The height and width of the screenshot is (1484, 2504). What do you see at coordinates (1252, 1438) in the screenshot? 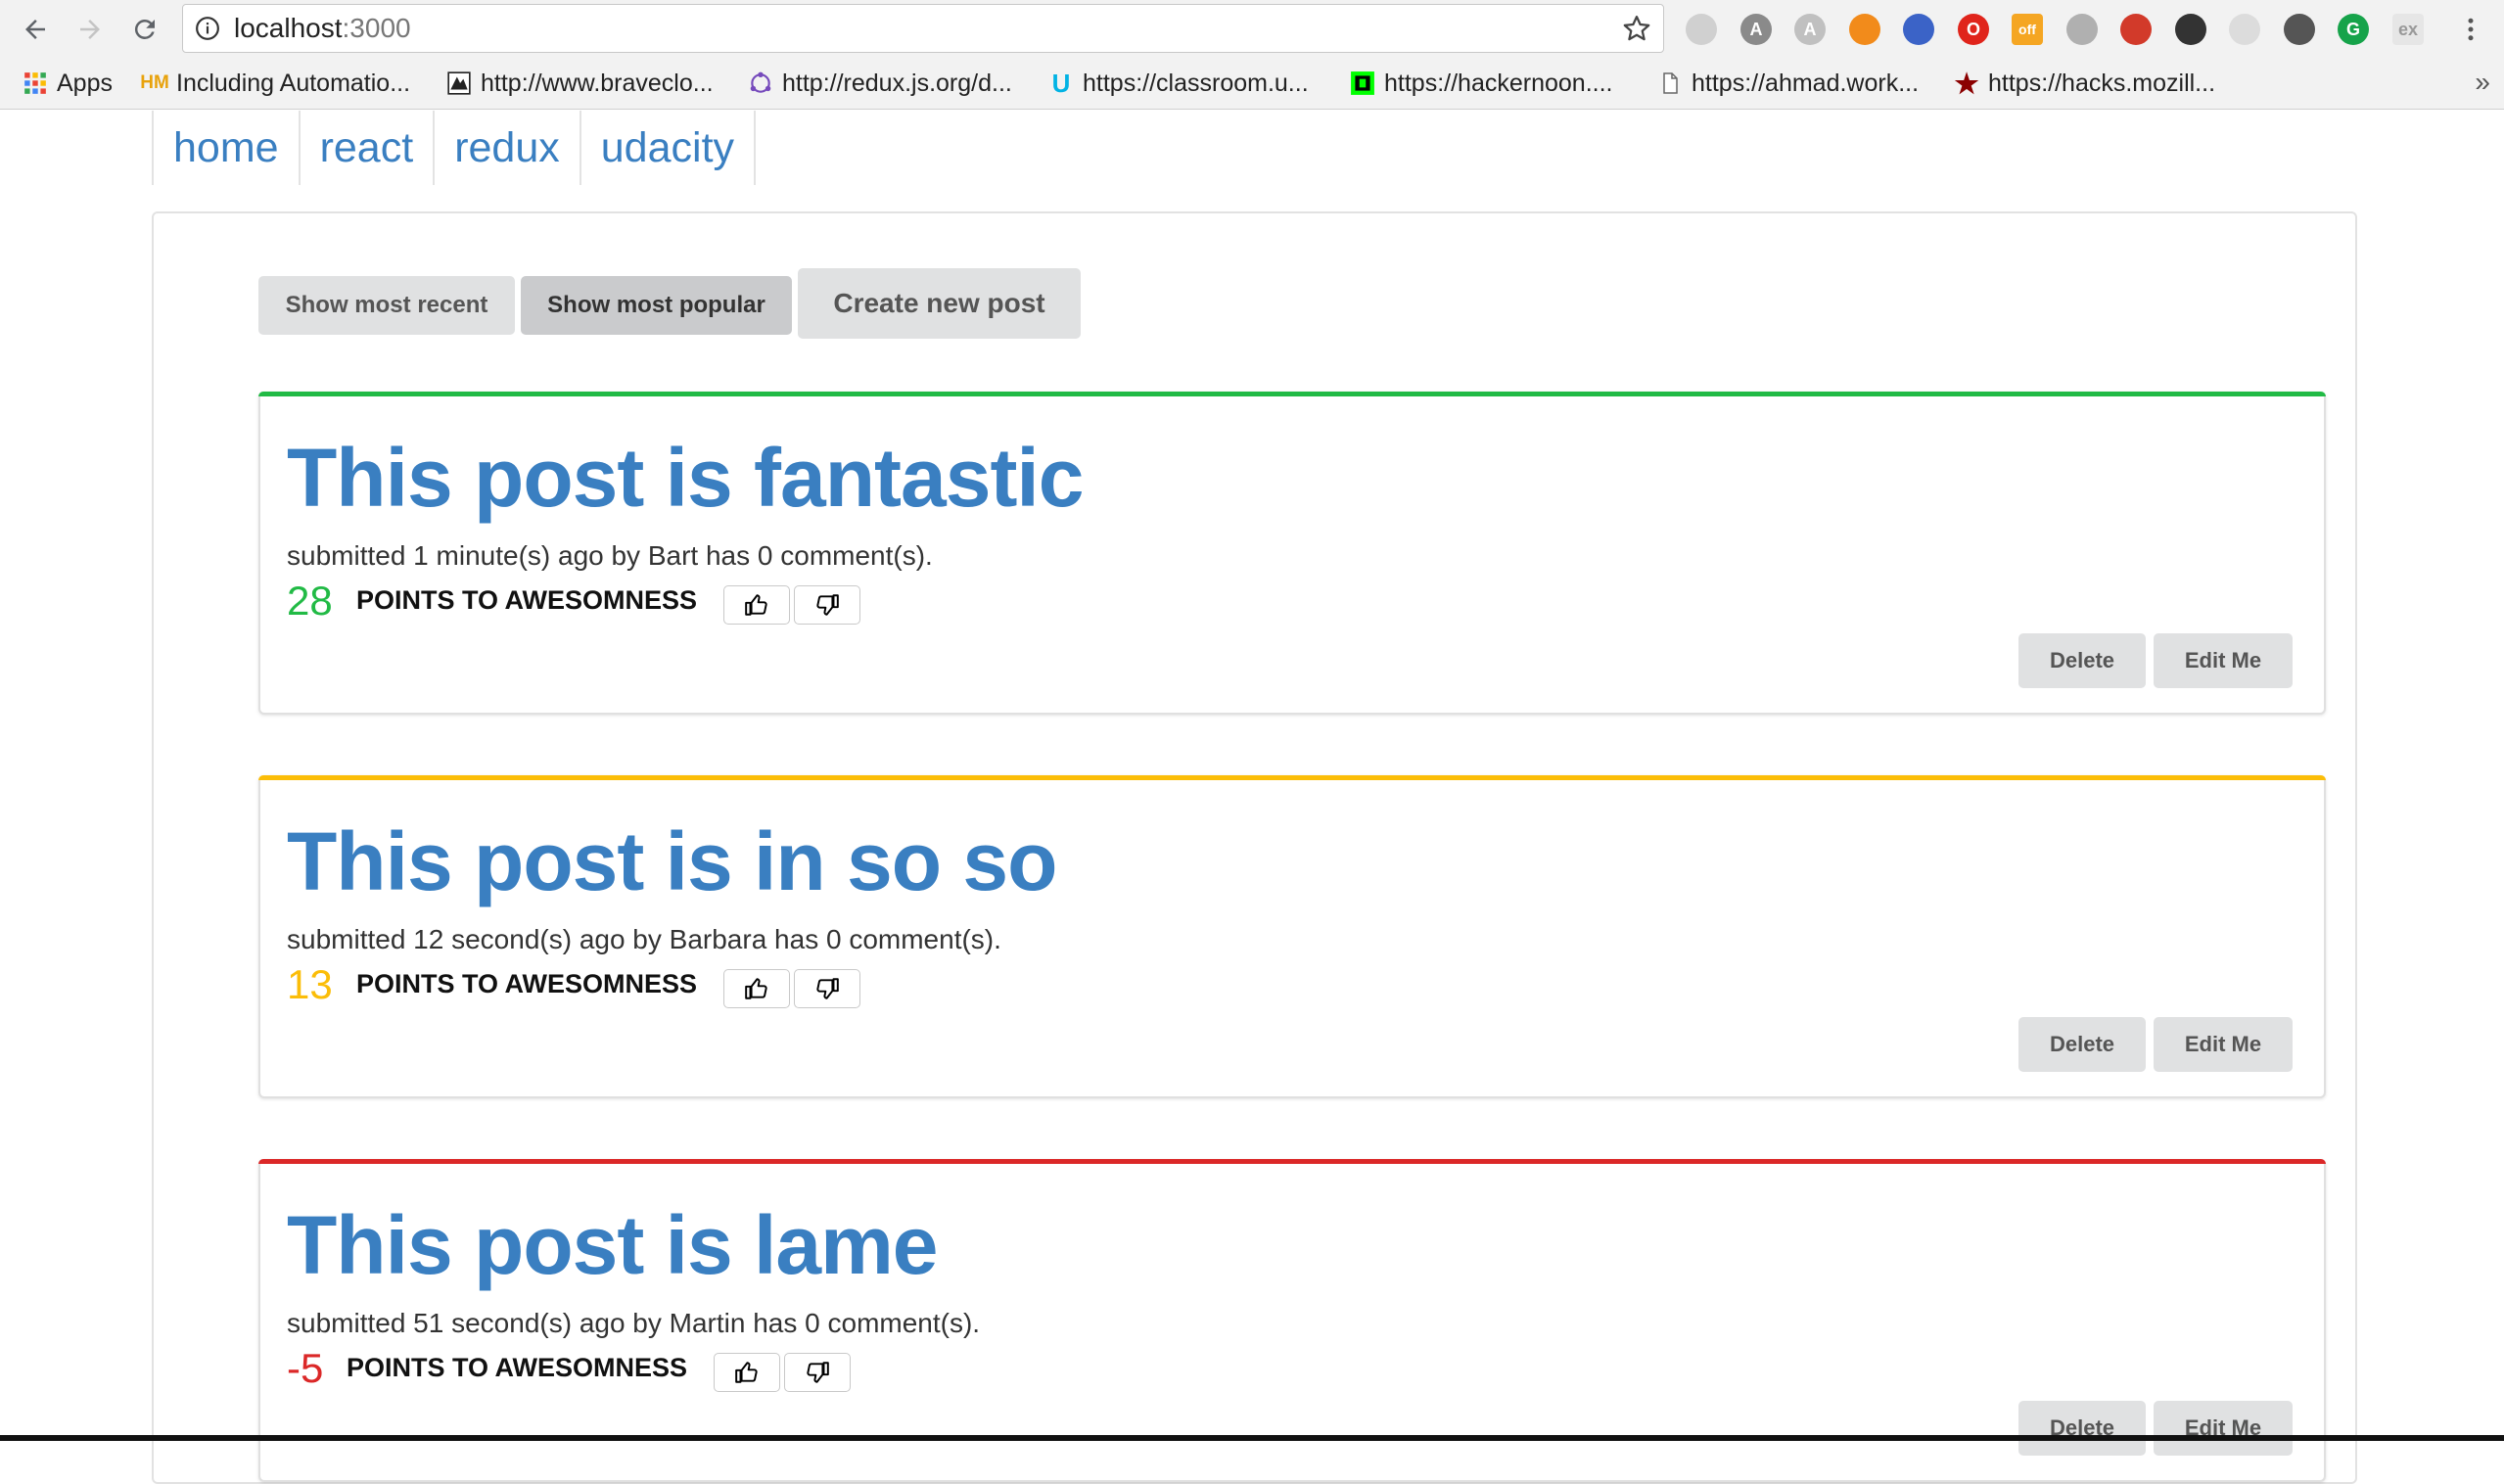
I see `window-bottom-edge` at bounding box center [1252, 1438].